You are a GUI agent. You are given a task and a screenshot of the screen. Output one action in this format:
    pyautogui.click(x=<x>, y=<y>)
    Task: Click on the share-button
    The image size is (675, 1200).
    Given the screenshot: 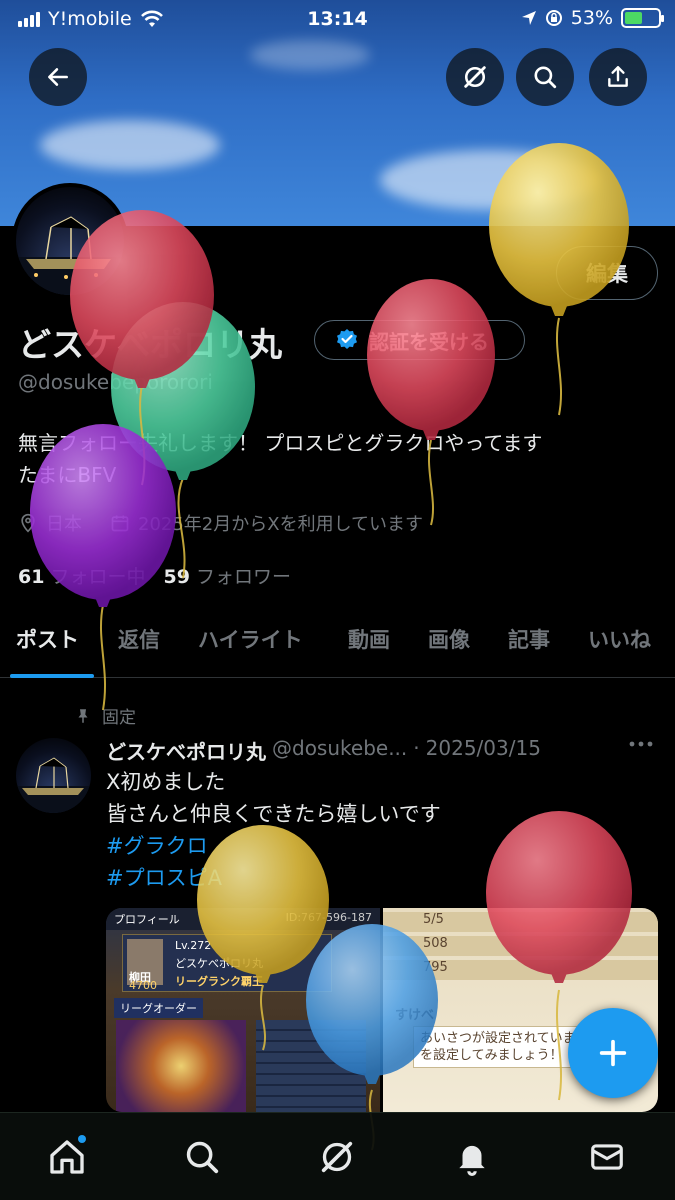 What is the action you would take?
    pyautogui.click(x=618, y=77)
    